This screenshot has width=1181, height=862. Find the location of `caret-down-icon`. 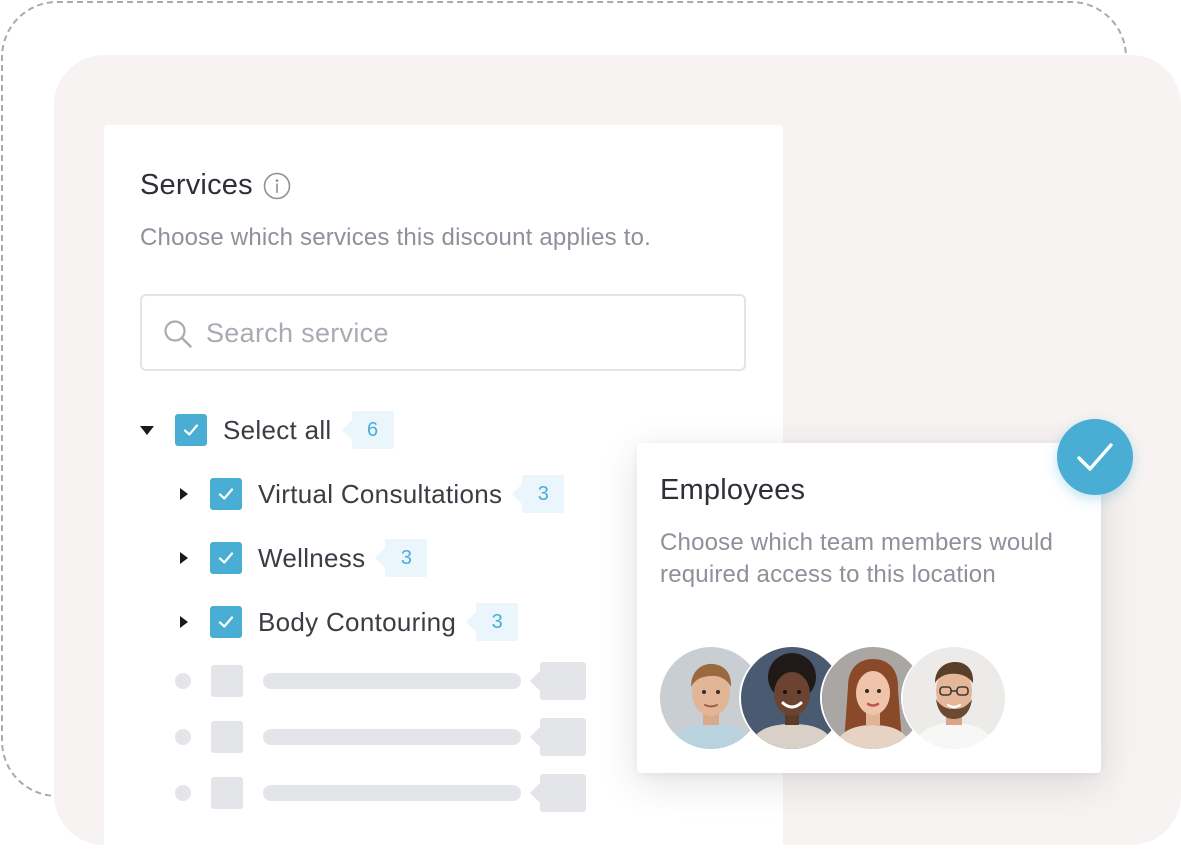

caret-down-icon is located at coordinates (147, 430).